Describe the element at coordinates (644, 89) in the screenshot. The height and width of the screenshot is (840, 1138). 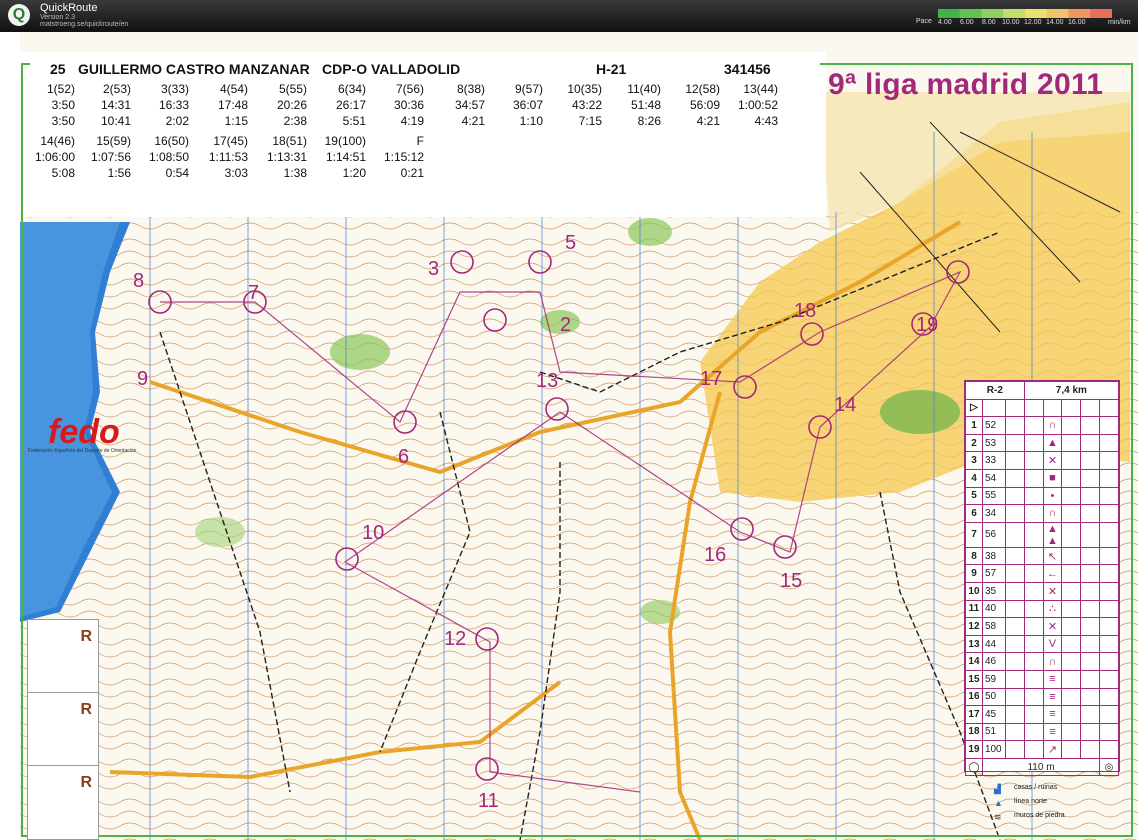
I see `split-label: 11(40)` at that location.